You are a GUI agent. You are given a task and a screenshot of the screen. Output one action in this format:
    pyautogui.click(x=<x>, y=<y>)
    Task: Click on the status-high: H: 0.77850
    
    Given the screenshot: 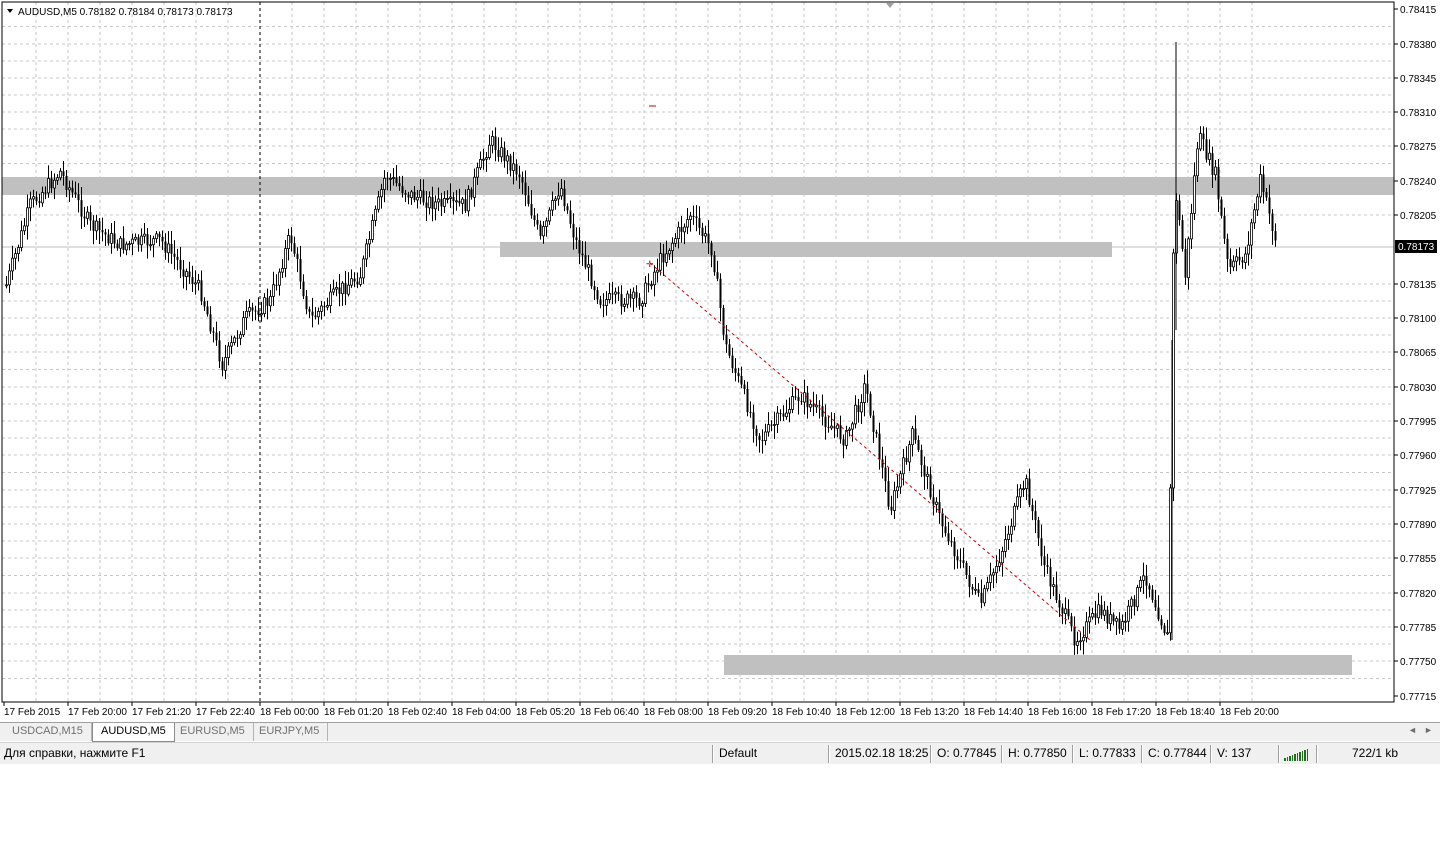 What is the action you would take?
    pyautogui.click(x=1037, y=753)
    